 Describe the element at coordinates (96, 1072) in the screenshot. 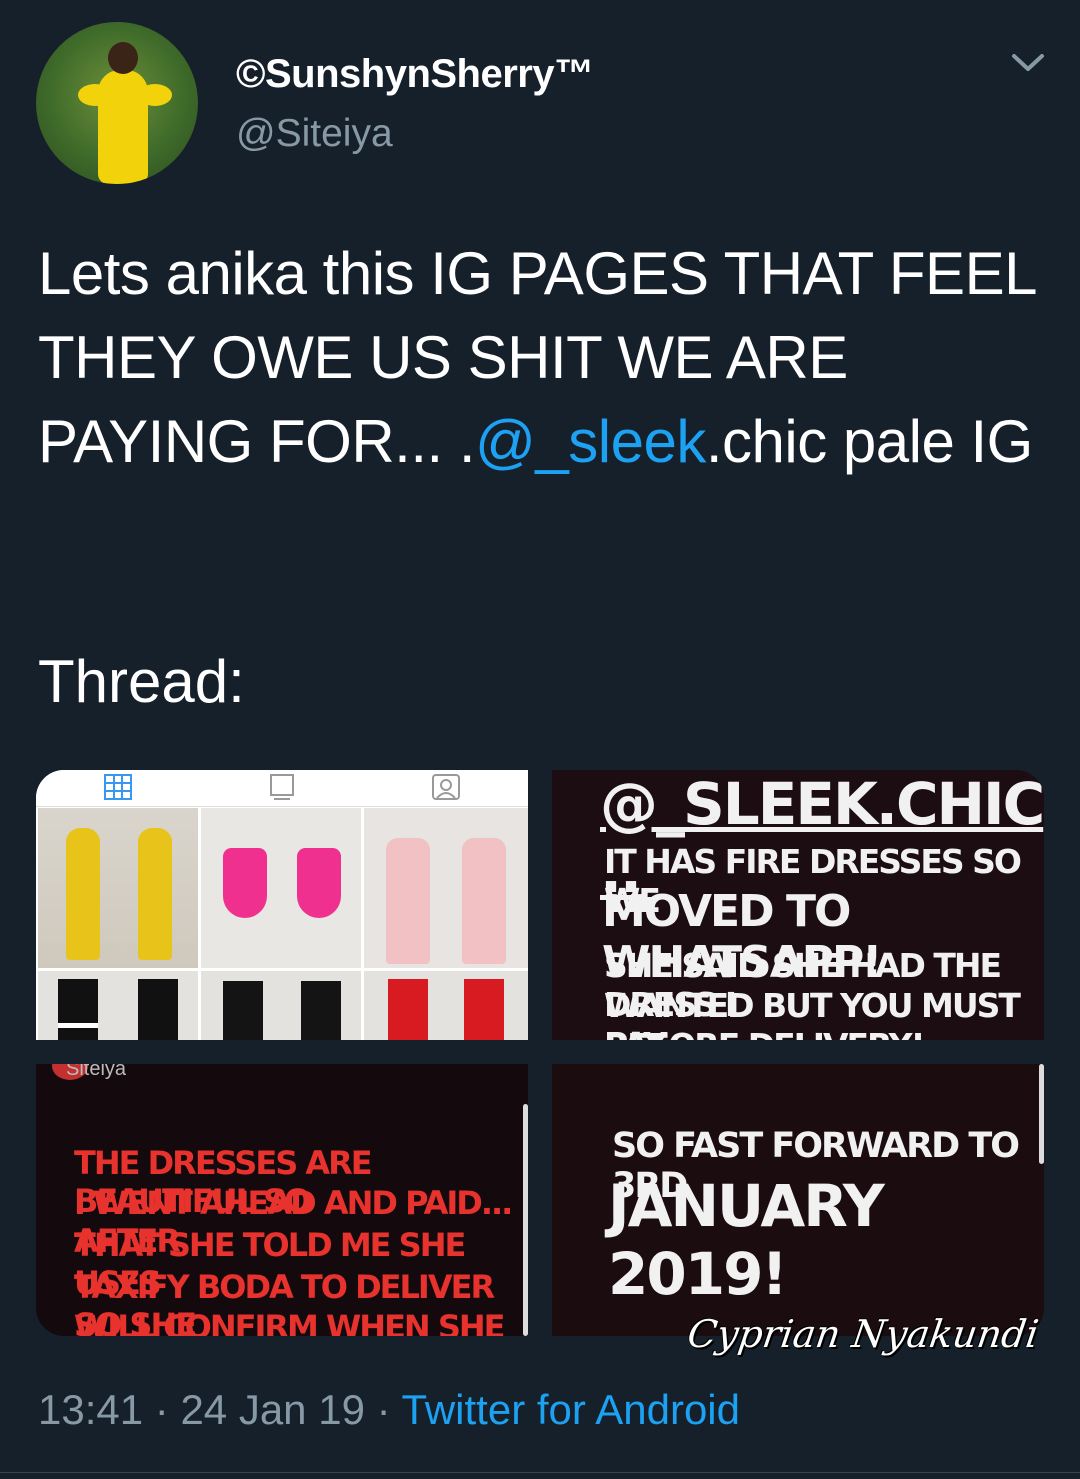

I see `story-username: Siteiya` at that location.